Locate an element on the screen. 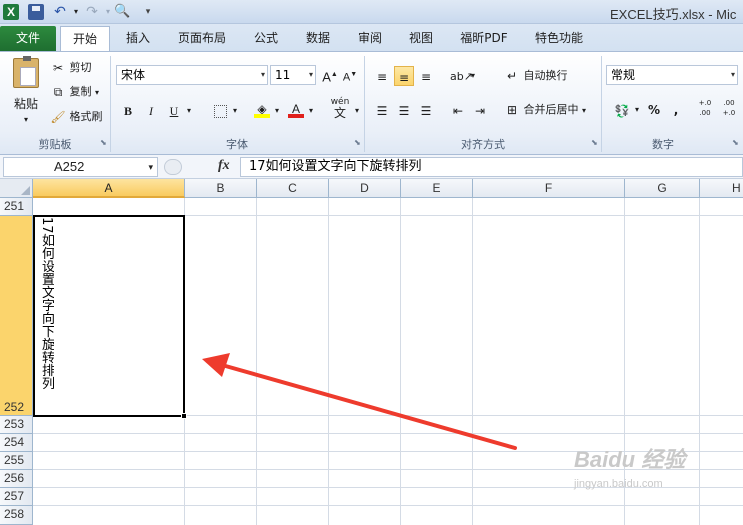  format-painter-label: 格式刷 is located at coordinates (86, 116).